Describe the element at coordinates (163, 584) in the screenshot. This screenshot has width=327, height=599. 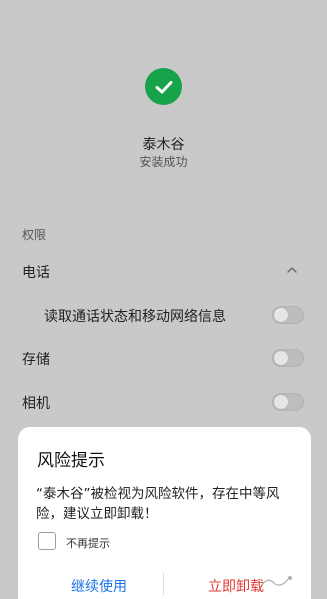
I see `button-divider` at that location.